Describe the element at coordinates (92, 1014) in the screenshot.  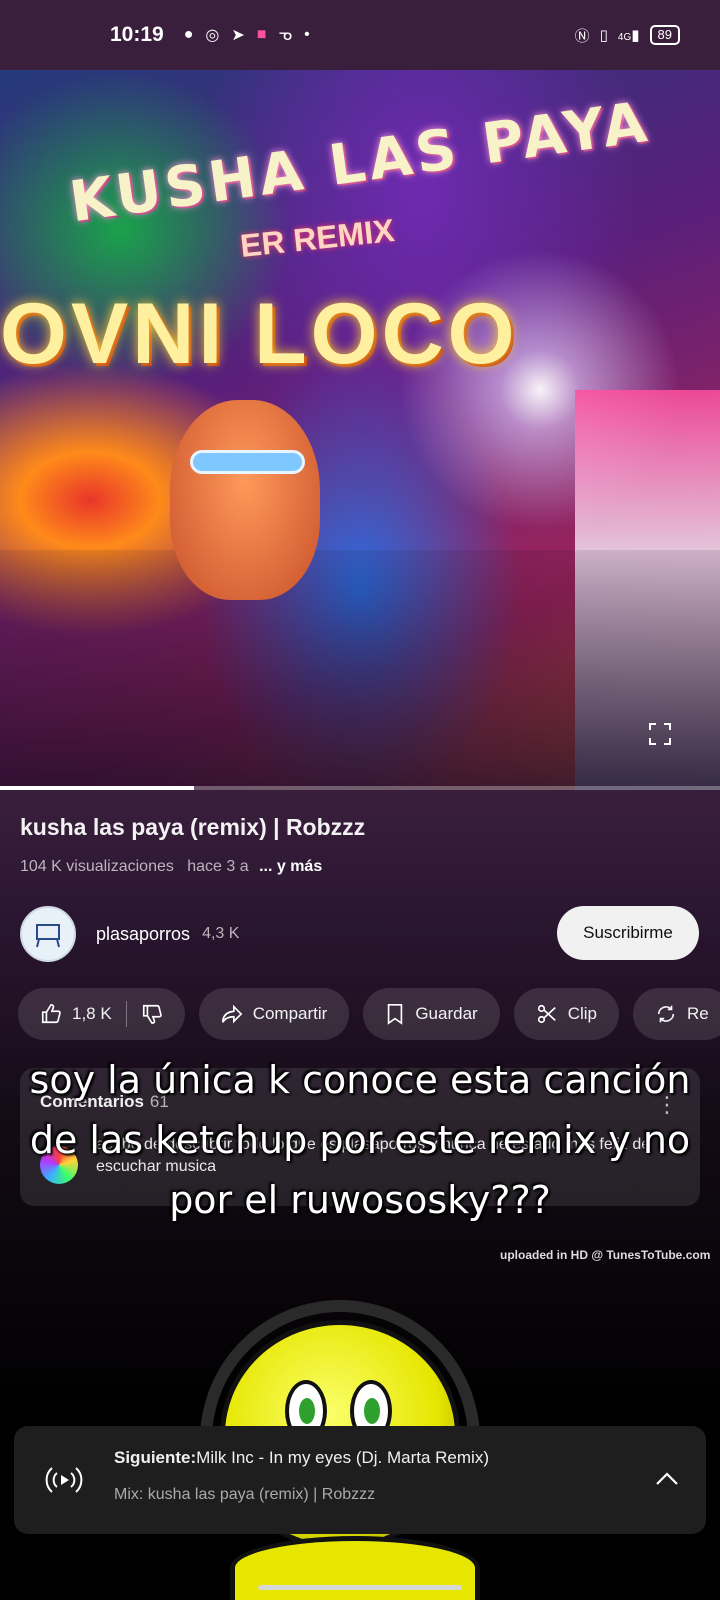
I see `like-count: 1,8 K` at that location.